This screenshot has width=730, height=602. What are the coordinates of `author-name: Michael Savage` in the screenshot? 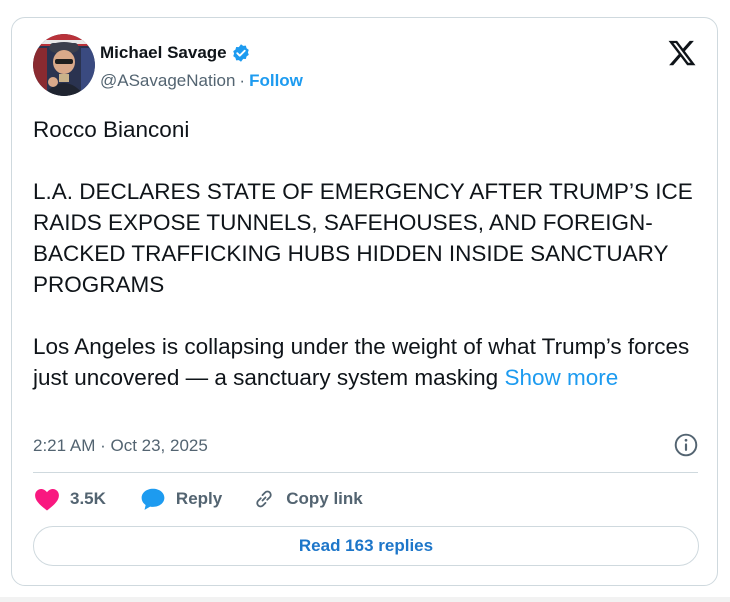 It's located at (163, 53).